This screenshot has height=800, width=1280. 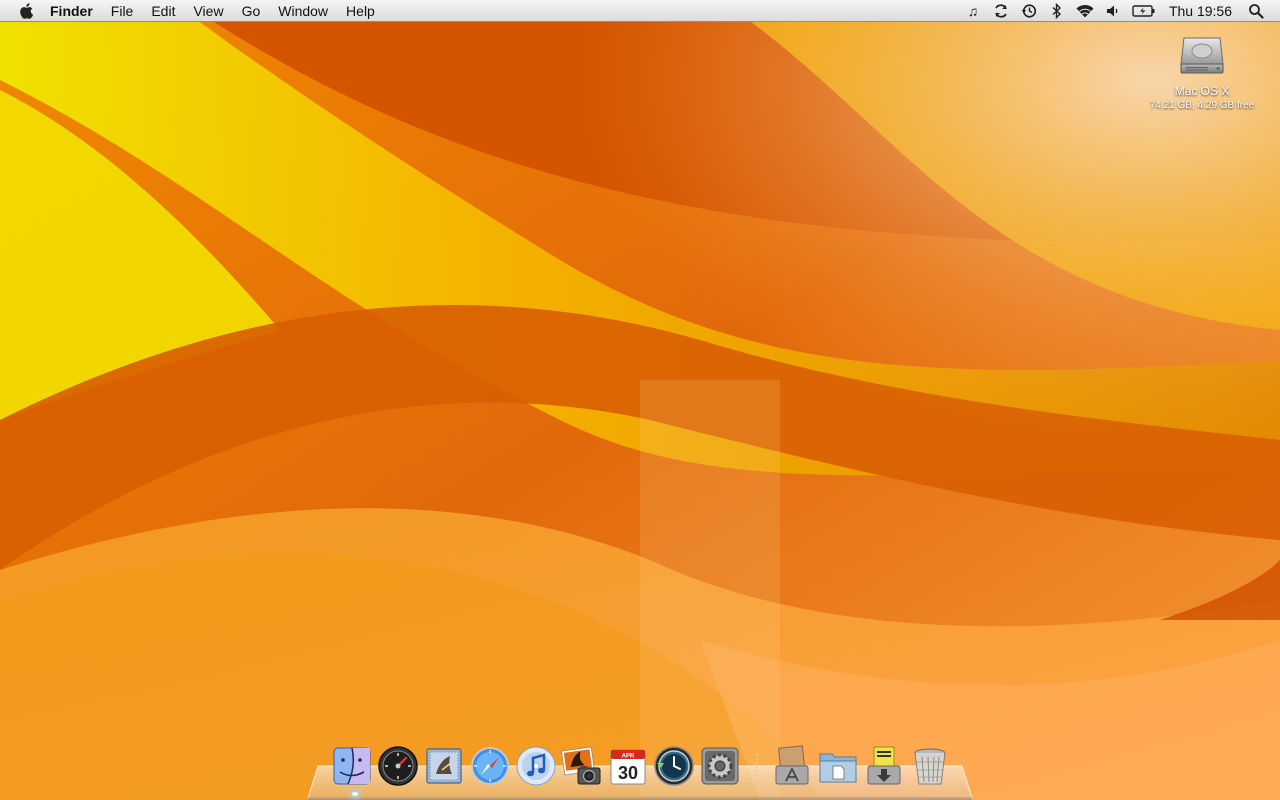 I want to click on apple-icon, so click(x=26, y=11).